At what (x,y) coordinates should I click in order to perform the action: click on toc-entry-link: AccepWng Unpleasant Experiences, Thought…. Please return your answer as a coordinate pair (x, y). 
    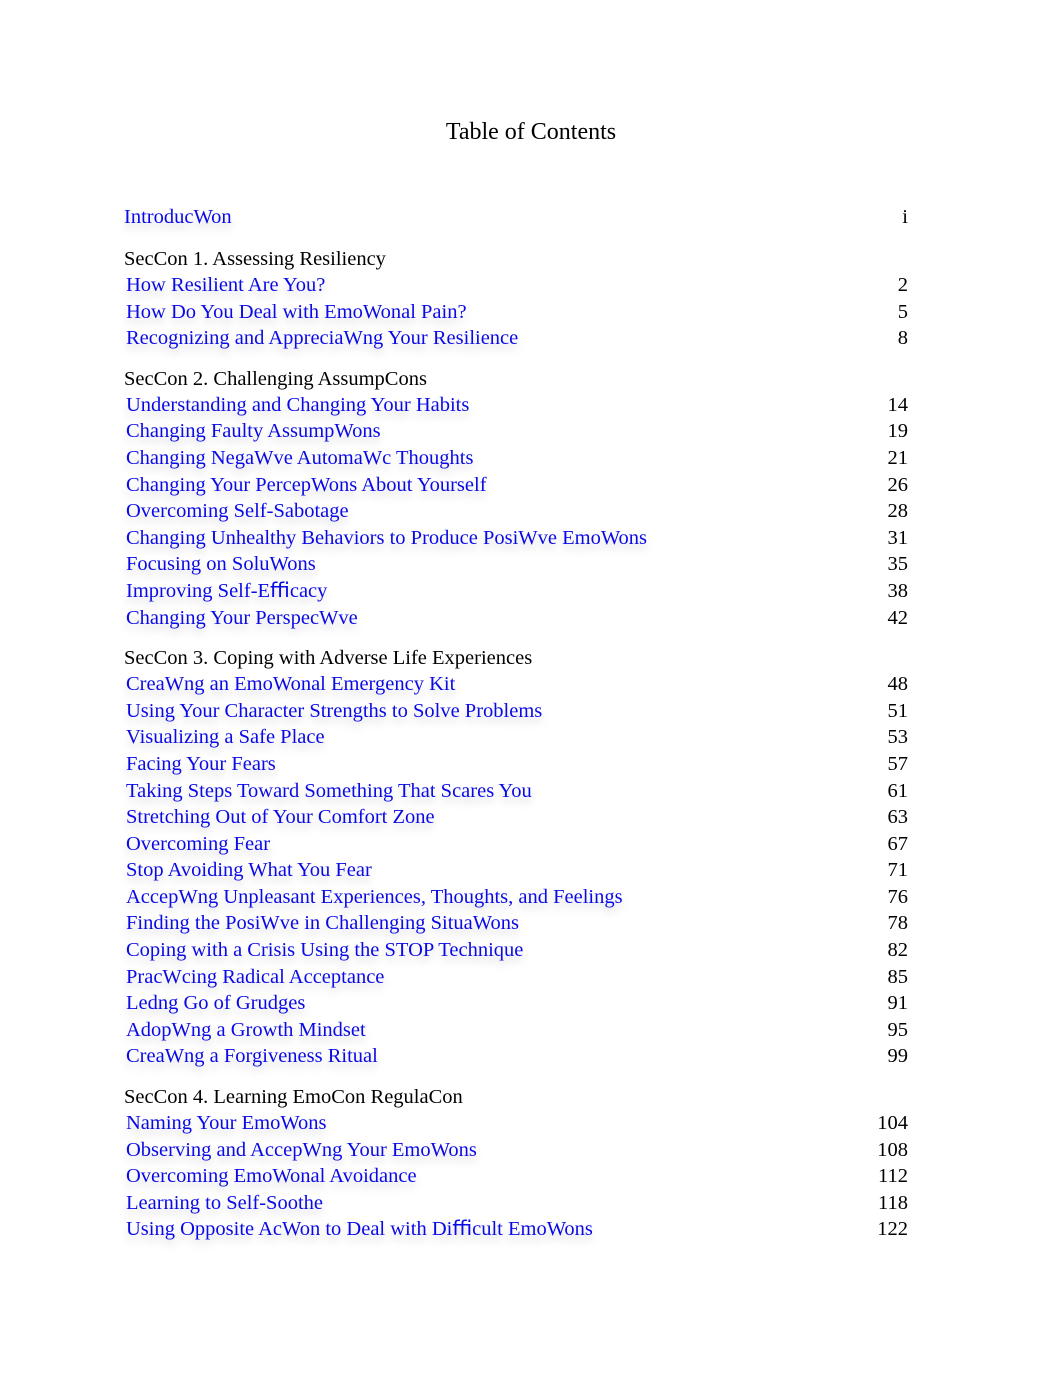
    Looking at the image, I should click on (373, 897).